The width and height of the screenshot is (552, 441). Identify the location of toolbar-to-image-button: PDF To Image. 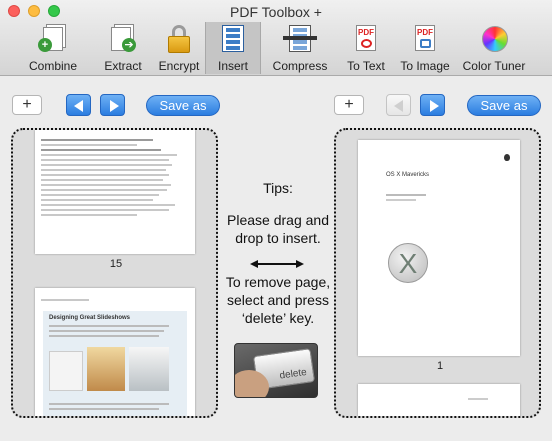
(425, 48).